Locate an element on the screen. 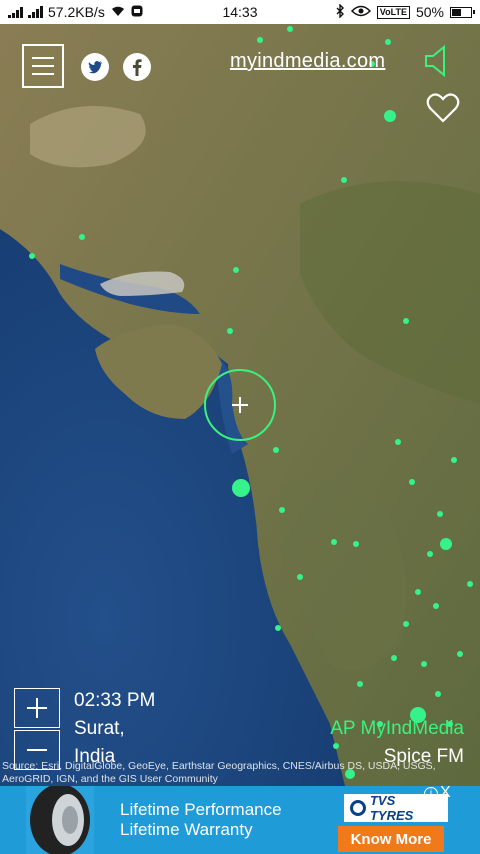 The height and width of the screenshot is (854, 480). status-right: VoLTE 50% is located at coordinates (378, 11).